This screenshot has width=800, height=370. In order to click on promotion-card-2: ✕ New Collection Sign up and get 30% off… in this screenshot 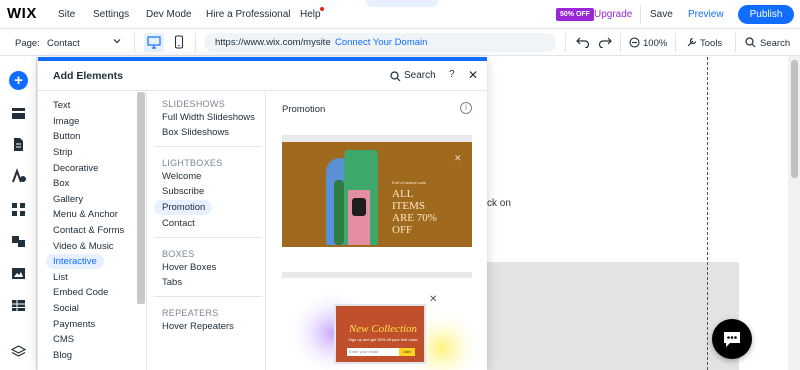, I will do `click(377, 321)`.